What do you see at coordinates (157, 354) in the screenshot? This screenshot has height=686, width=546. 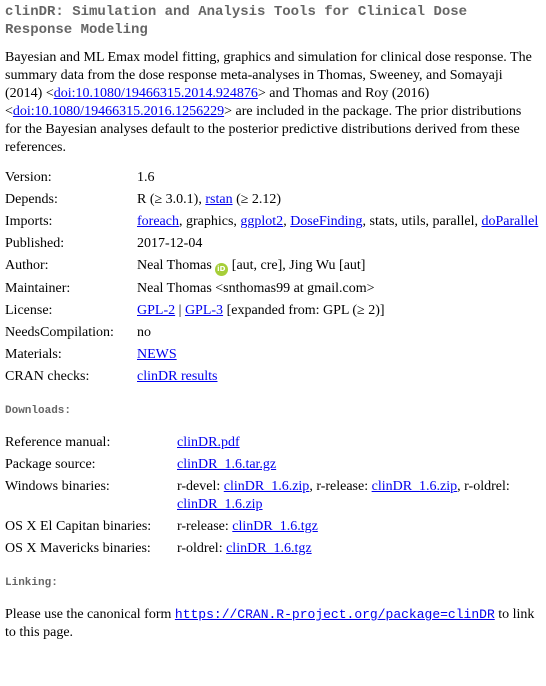 I see `news-link: NEWS` at bounding box center [157, 354].